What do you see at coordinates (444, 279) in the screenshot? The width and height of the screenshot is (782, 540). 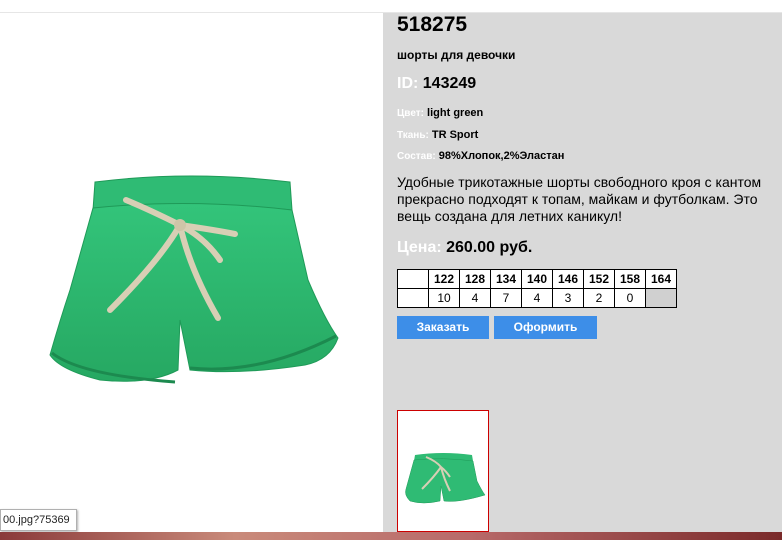 I see `size-cell: 122` at bounding box center [444, 279].